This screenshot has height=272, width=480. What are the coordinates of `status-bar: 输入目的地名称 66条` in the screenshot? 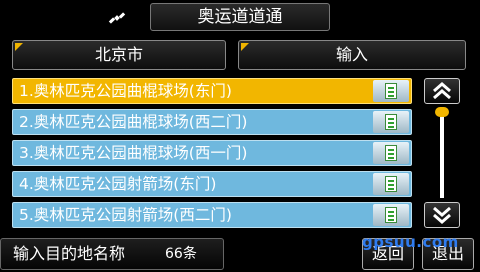 It's located at (112, 254).